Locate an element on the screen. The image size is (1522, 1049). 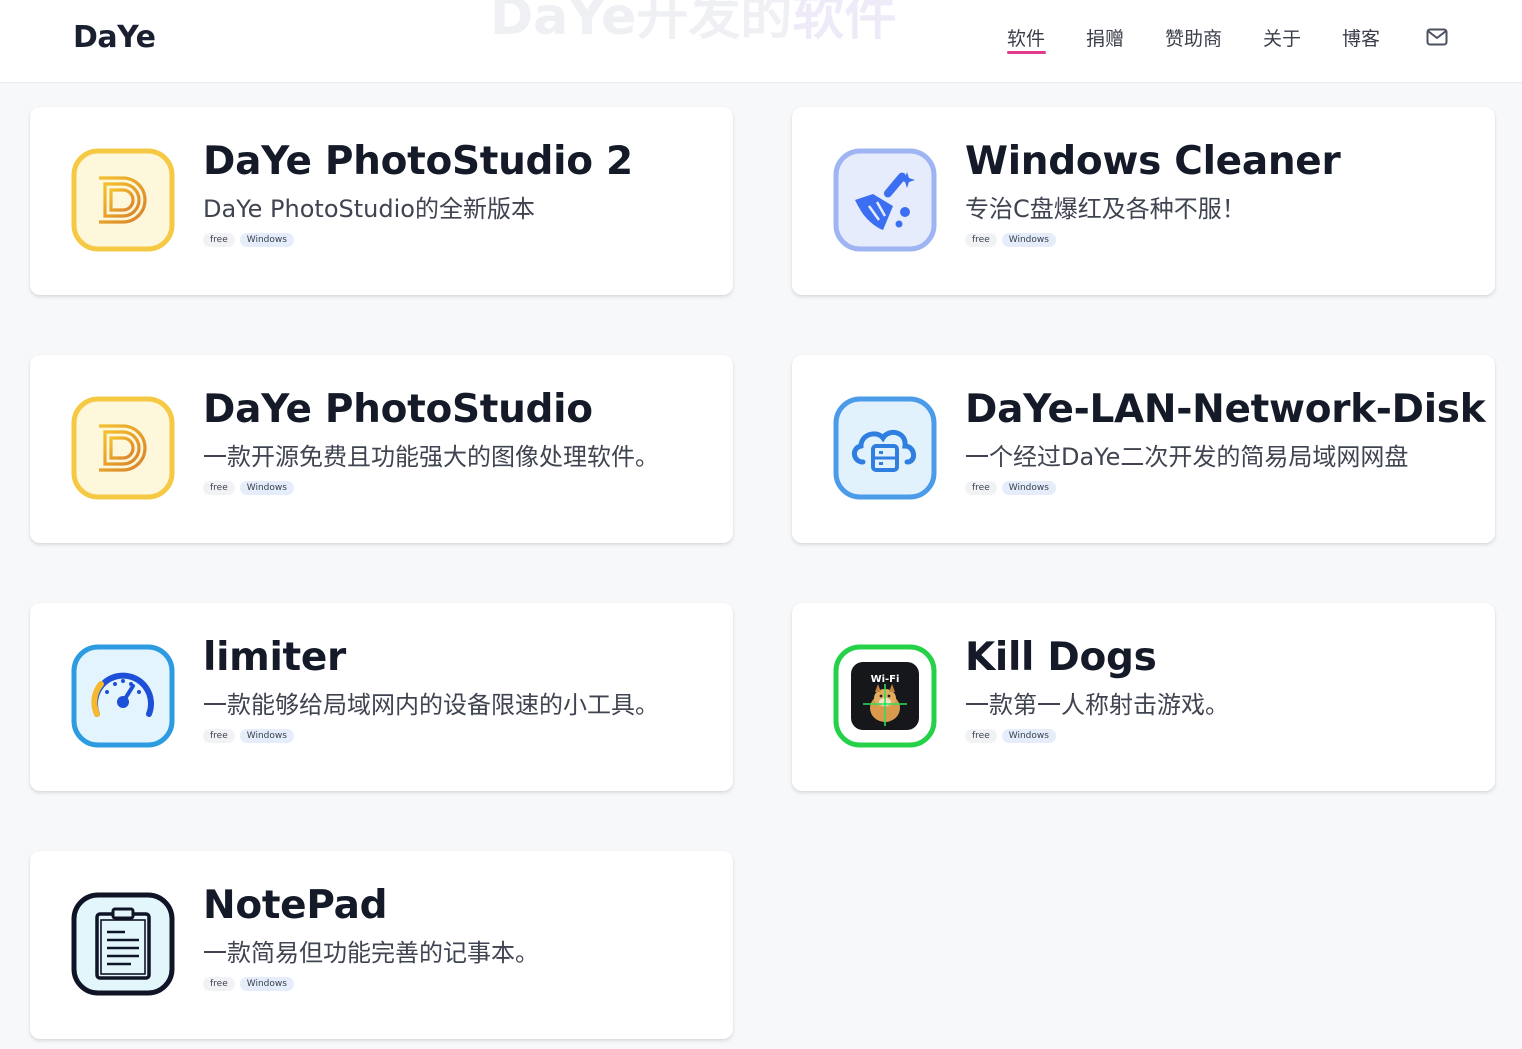
nav-item-donate: 捐赠 is located at coordinates (1105, 37).